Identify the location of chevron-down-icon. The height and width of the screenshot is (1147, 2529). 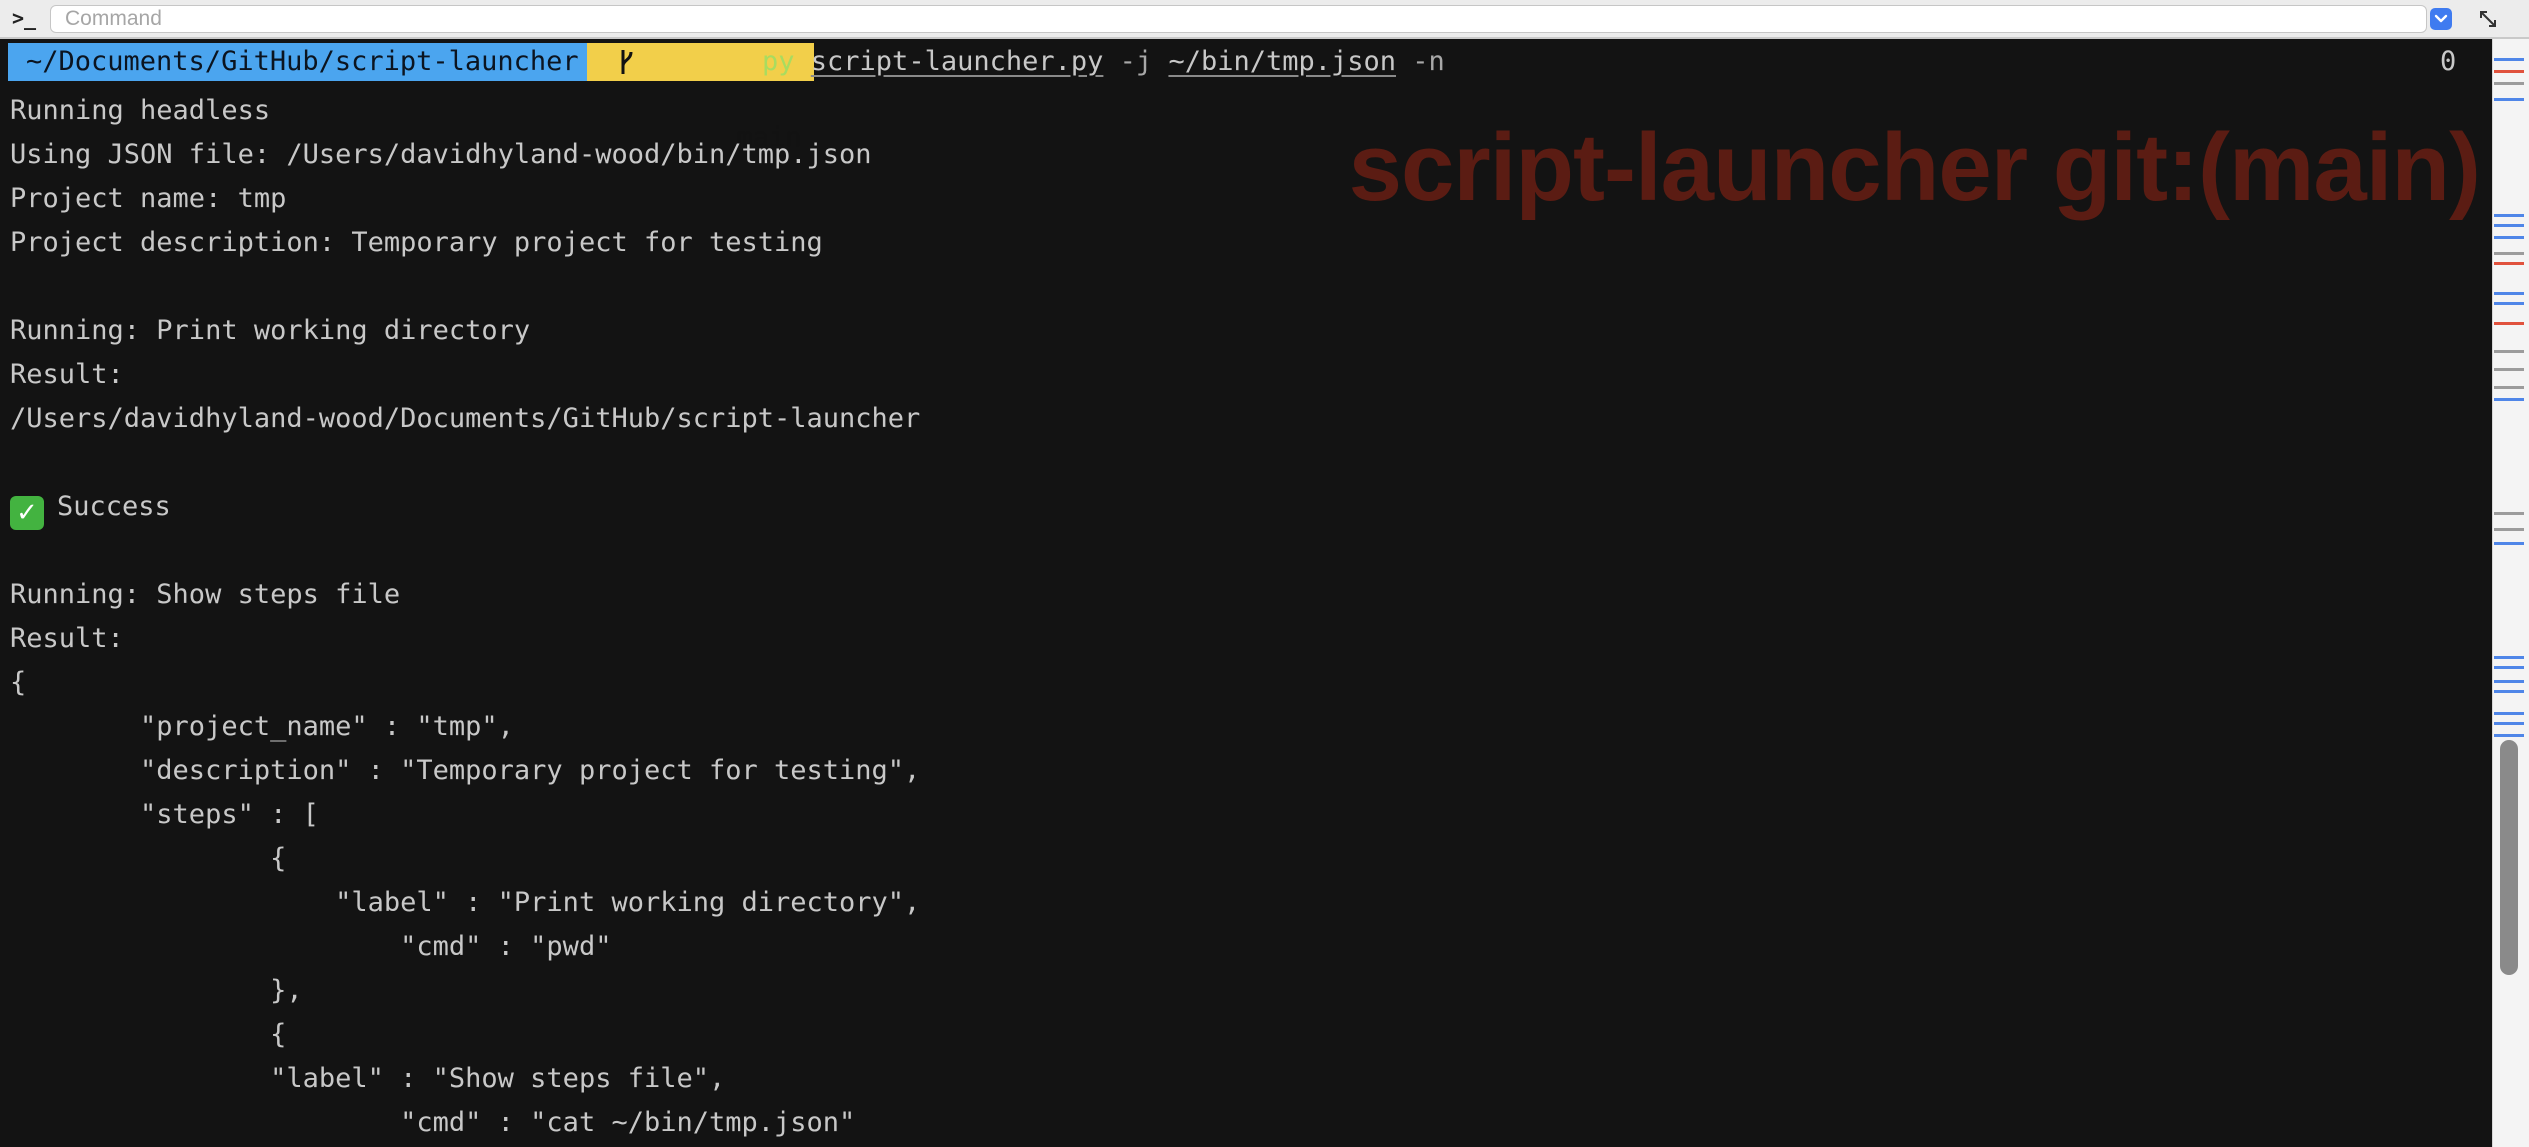
(2441, 18).